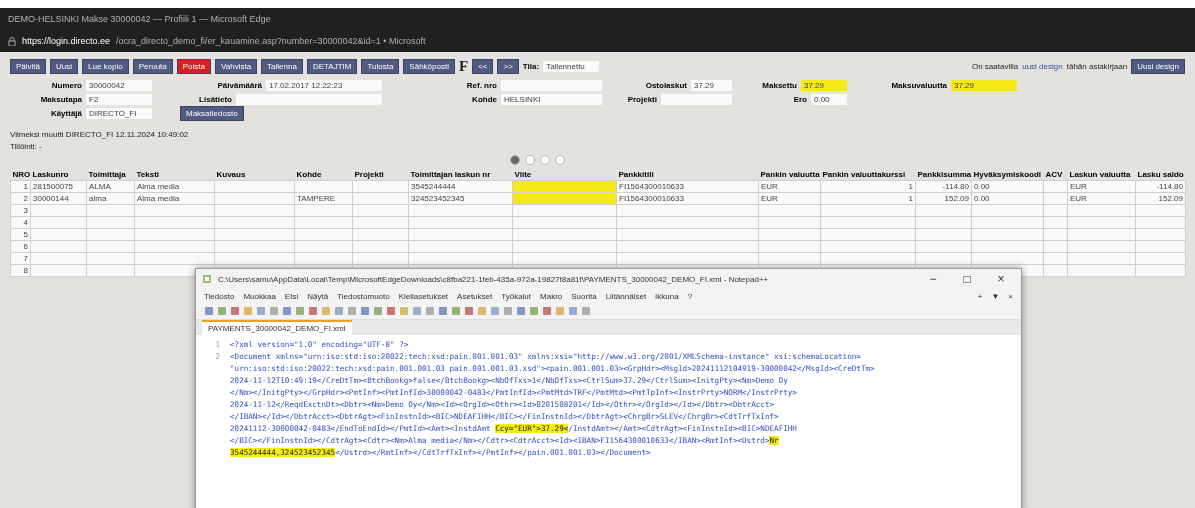 Image resolution: width=1195 pixels, height=508 pixels. What do you see at coordinates (332, 66) in the screenshot?
I see `toolbar-button: DETAJTIM` at bounding box center [332, 66].